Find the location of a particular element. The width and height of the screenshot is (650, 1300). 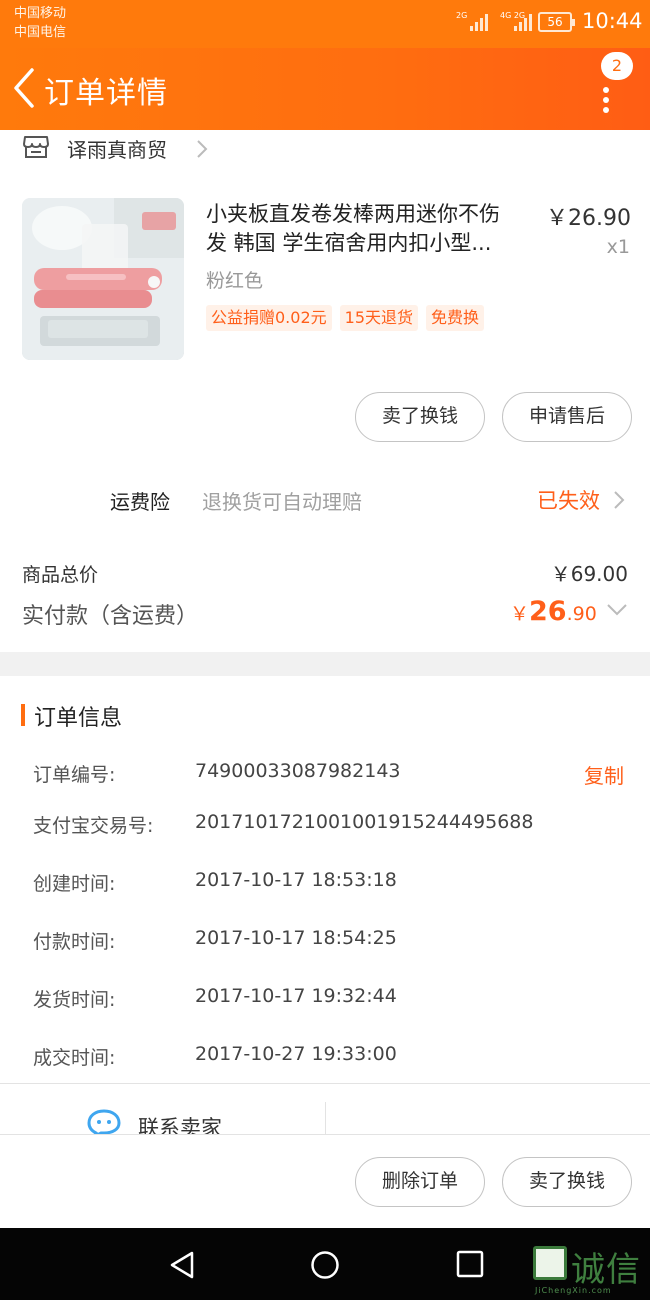

info-row-deal-time: 成交时间: 2017-10-27 19:33:00 is located at coordinates (325, 1060).